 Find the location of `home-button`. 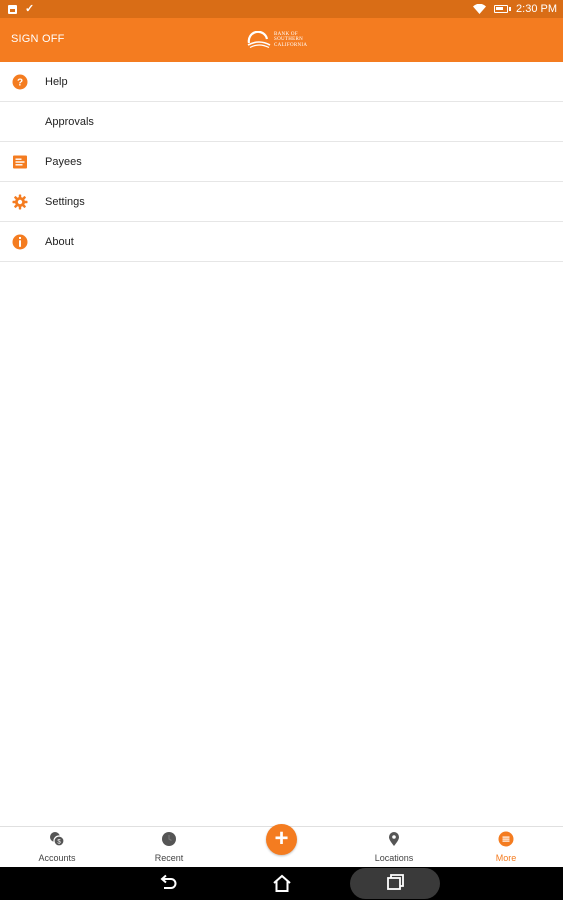

home-button is located at coordinates (282, 883).